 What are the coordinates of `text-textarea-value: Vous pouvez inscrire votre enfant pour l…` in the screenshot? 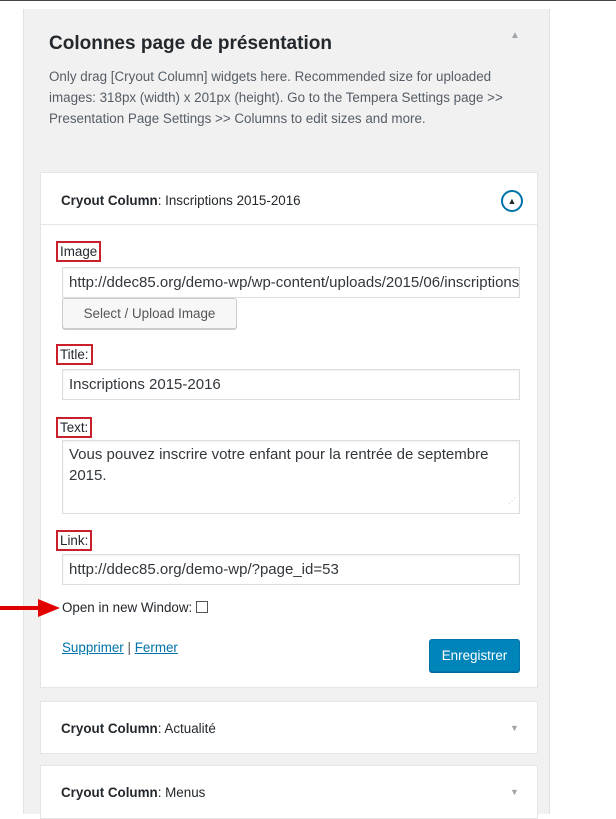 It's located at (279, 465).